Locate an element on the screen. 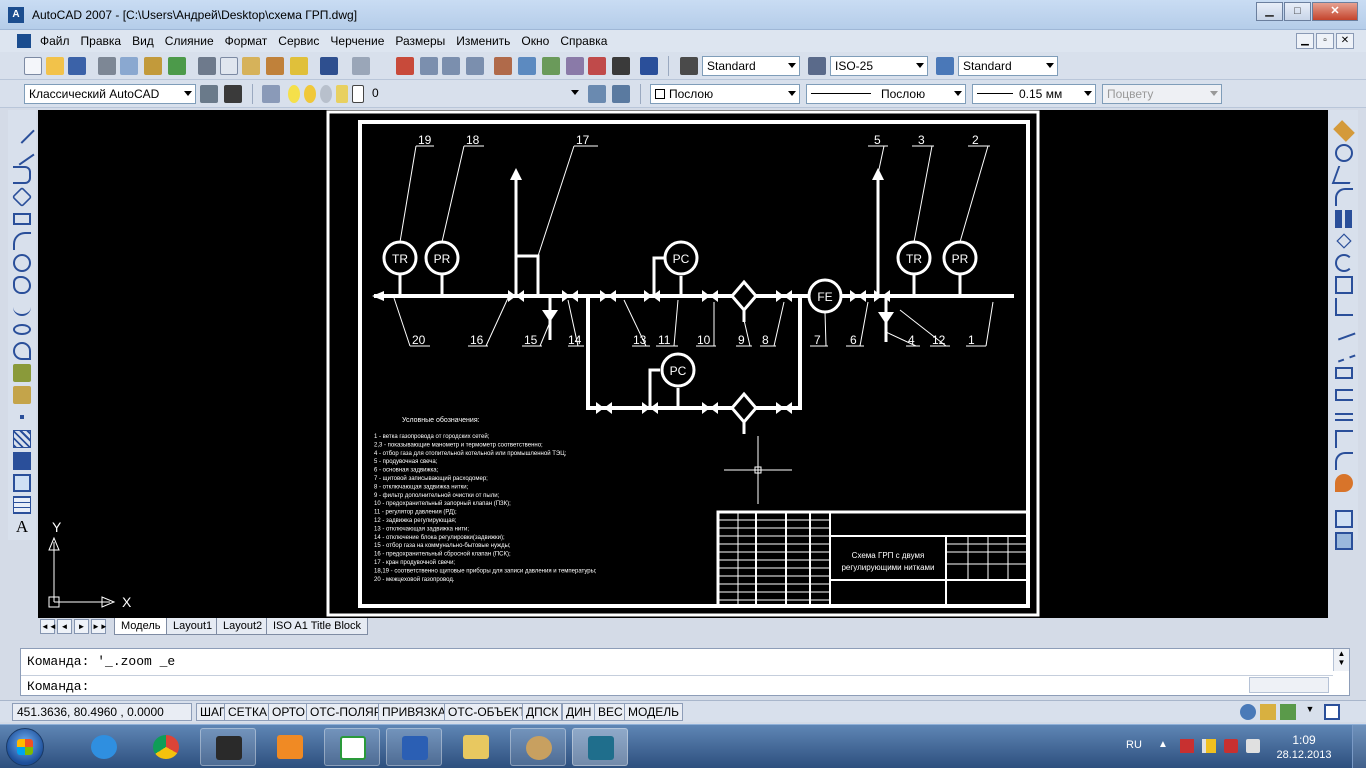 The height and width of the screenshot is (768, 1366). draworder-back-icon is located at coordinates (1344, 541).